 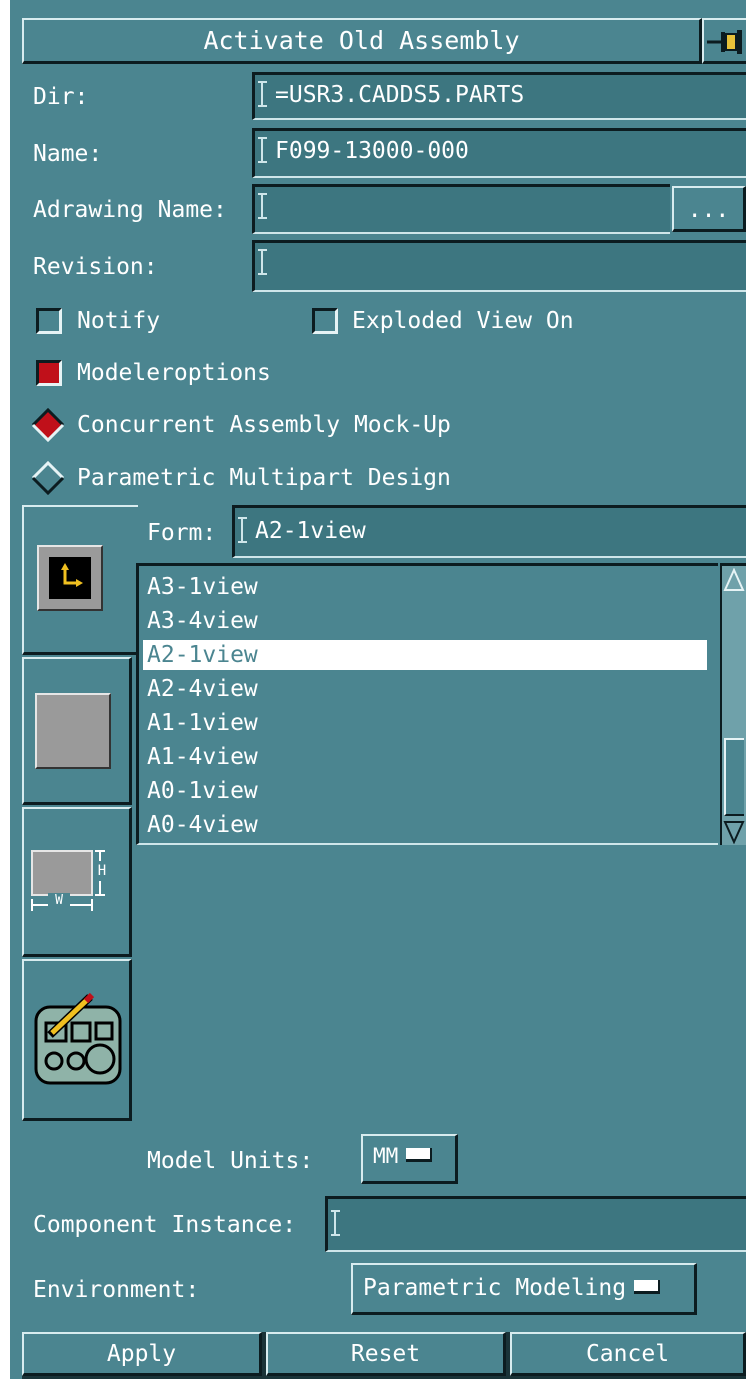 What do you see at coordinates (174, 373) in the screenshot?
I see `modeleroptions-label: Modeleroptions` at bounding box center [174, 373].